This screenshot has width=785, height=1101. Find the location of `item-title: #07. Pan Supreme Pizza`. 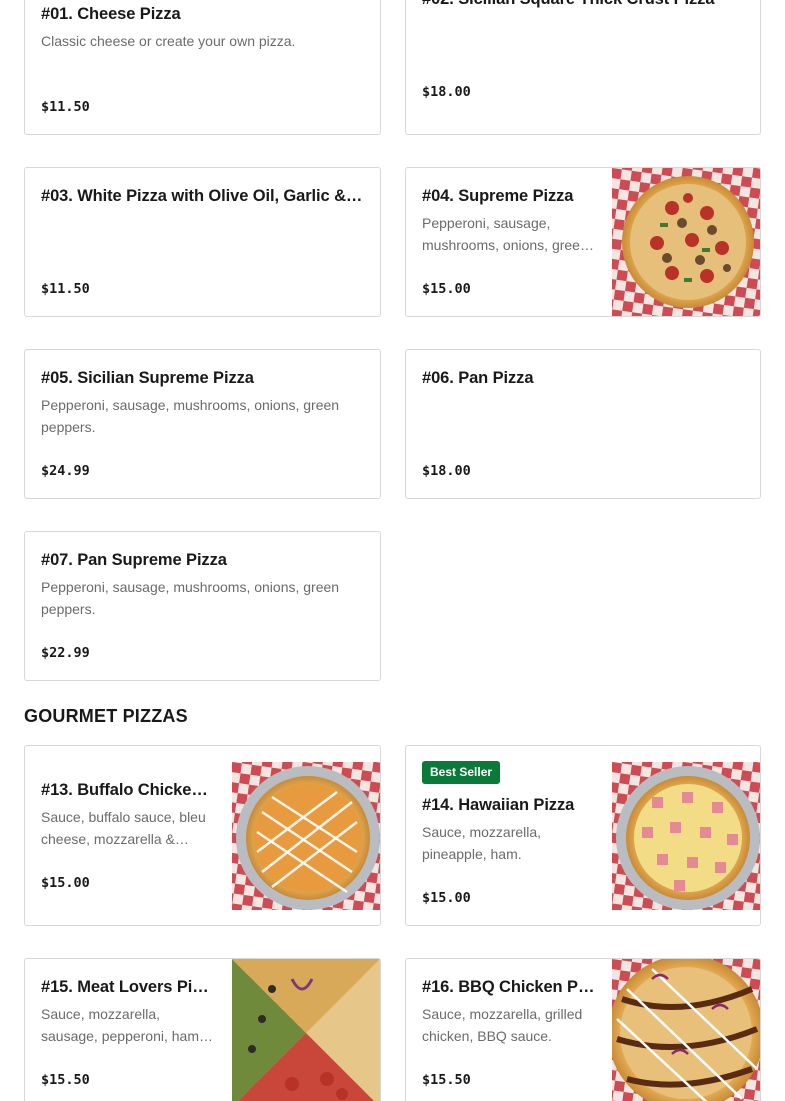

item-title: #07. Pan Supreme Pizza is located at coordinates (134, 560).